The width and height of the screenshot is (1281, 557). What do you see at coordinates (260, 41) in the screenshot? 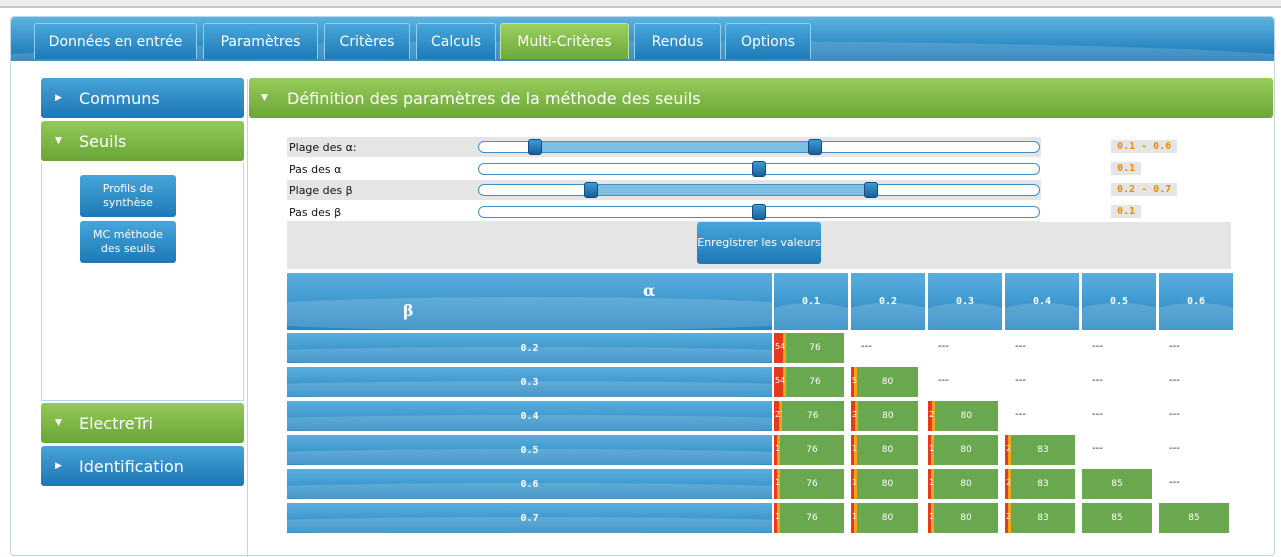
I see `tab-parame-tres: Paramètres` at bounding box center [260, 41].